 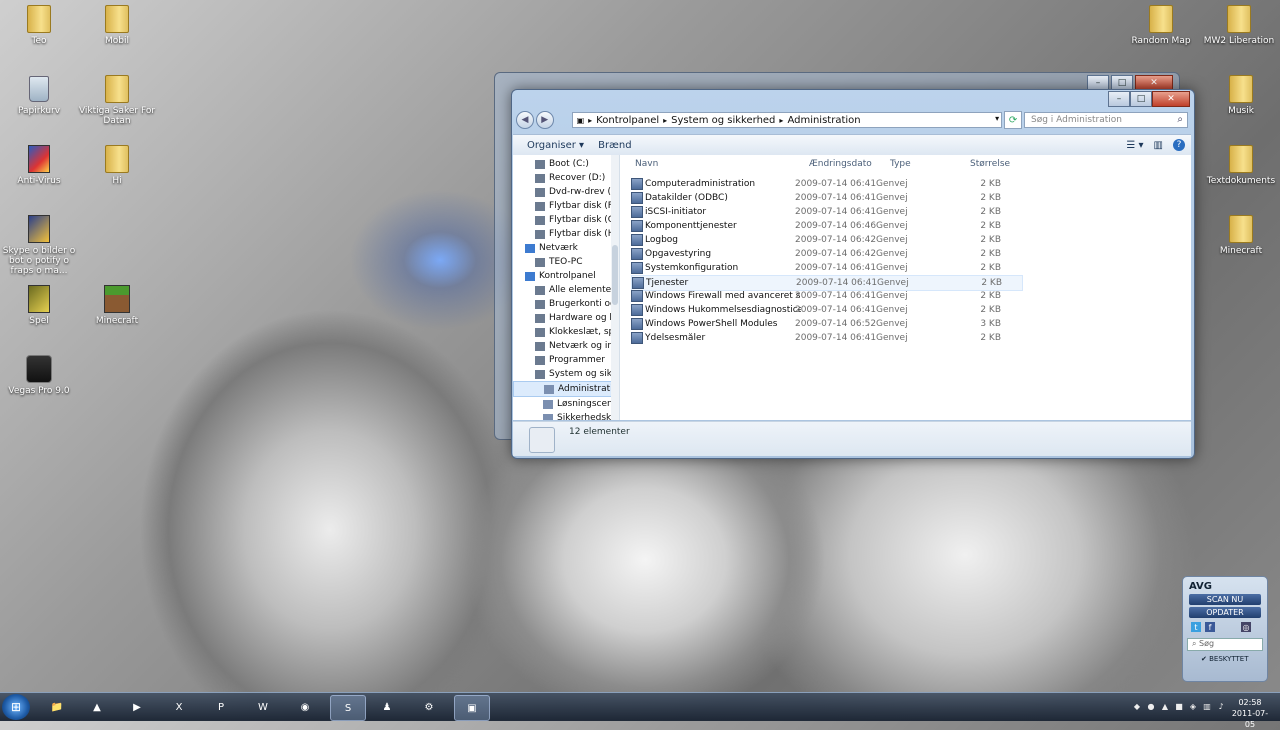 What do you see at coordinates (1196, 627) in the screenshot?
I see `twitter-icon: t` at bounding box center [1196, 627].